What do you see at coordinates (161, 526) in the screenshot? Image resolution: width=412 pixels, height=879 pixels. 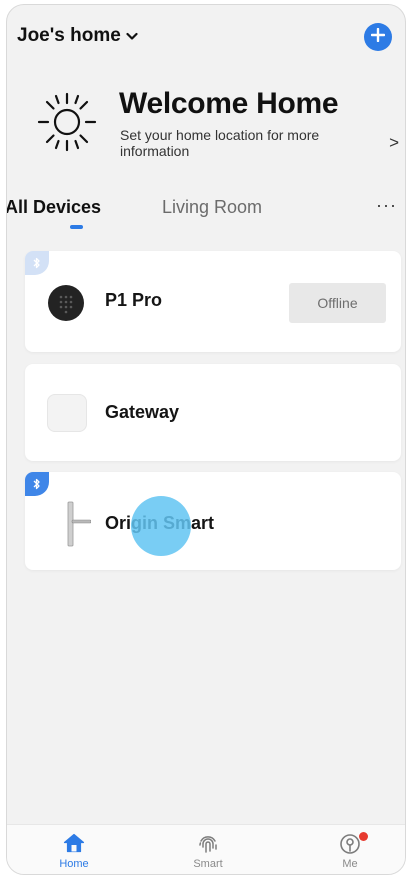 I see `touch-indicator` at bounding box center [161, 526].